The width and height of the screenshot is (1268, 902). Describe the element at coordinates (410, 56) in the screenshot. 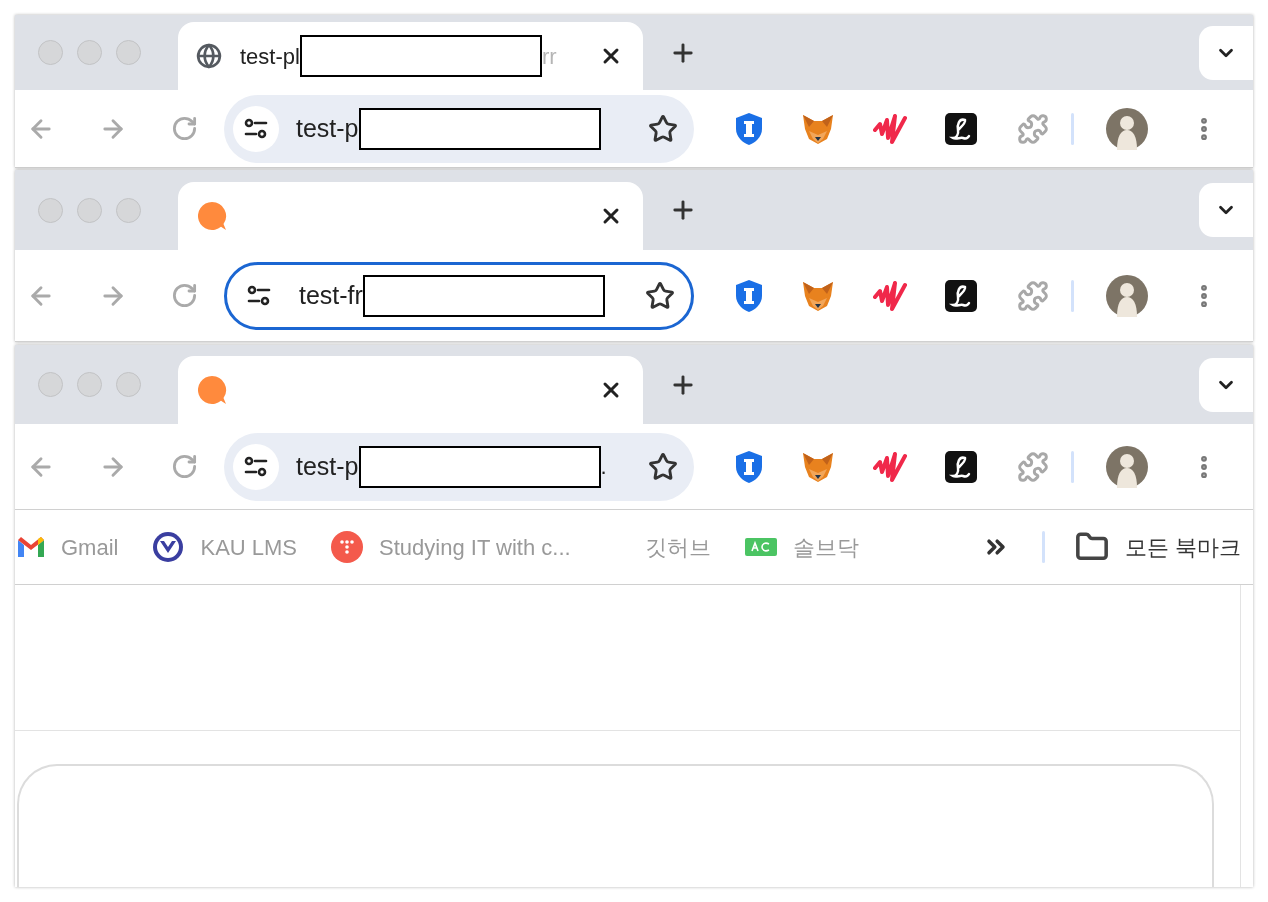

I see `browser-tab: test-pl rr` at that location.